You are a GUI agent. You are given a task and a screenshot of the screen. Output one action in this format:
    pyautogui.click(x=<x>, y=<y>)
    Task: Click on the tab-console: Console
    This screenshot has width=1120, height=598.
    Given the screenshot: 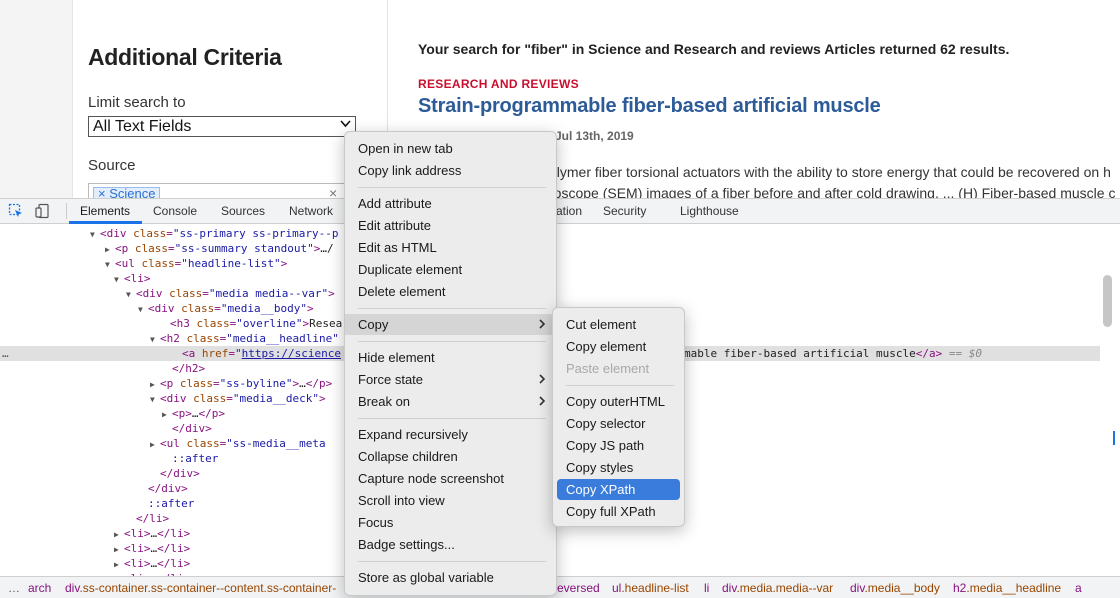 What is the action you would take?
    pyautogui.click(x=175, y=211)
    